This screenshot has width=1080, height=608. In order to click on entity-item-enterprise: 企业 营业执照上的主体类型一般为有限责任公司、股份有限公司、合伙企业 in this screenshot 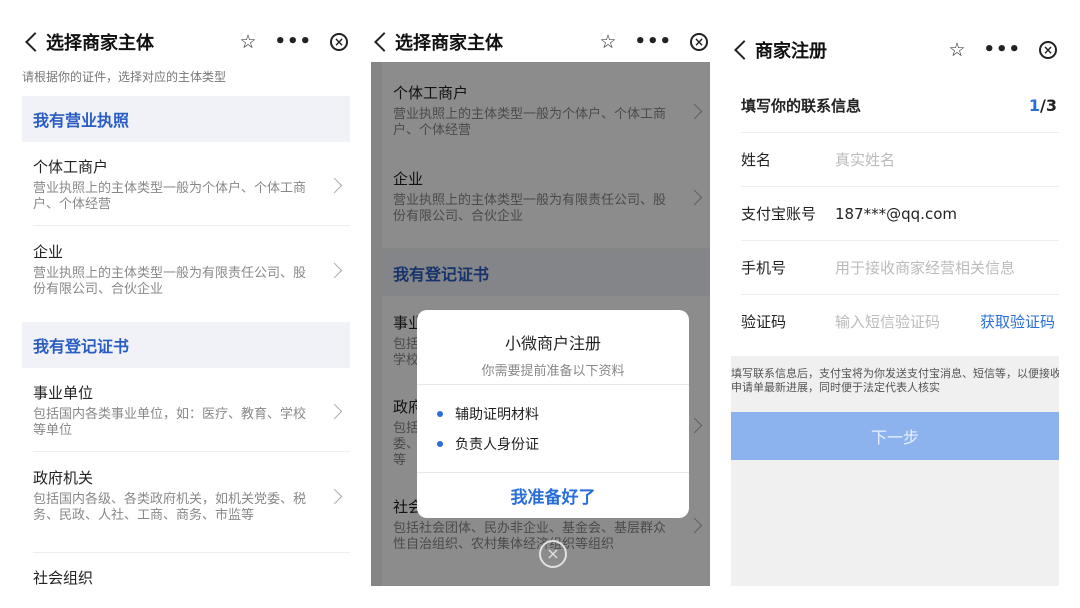, I will do `click(186, 269)`.